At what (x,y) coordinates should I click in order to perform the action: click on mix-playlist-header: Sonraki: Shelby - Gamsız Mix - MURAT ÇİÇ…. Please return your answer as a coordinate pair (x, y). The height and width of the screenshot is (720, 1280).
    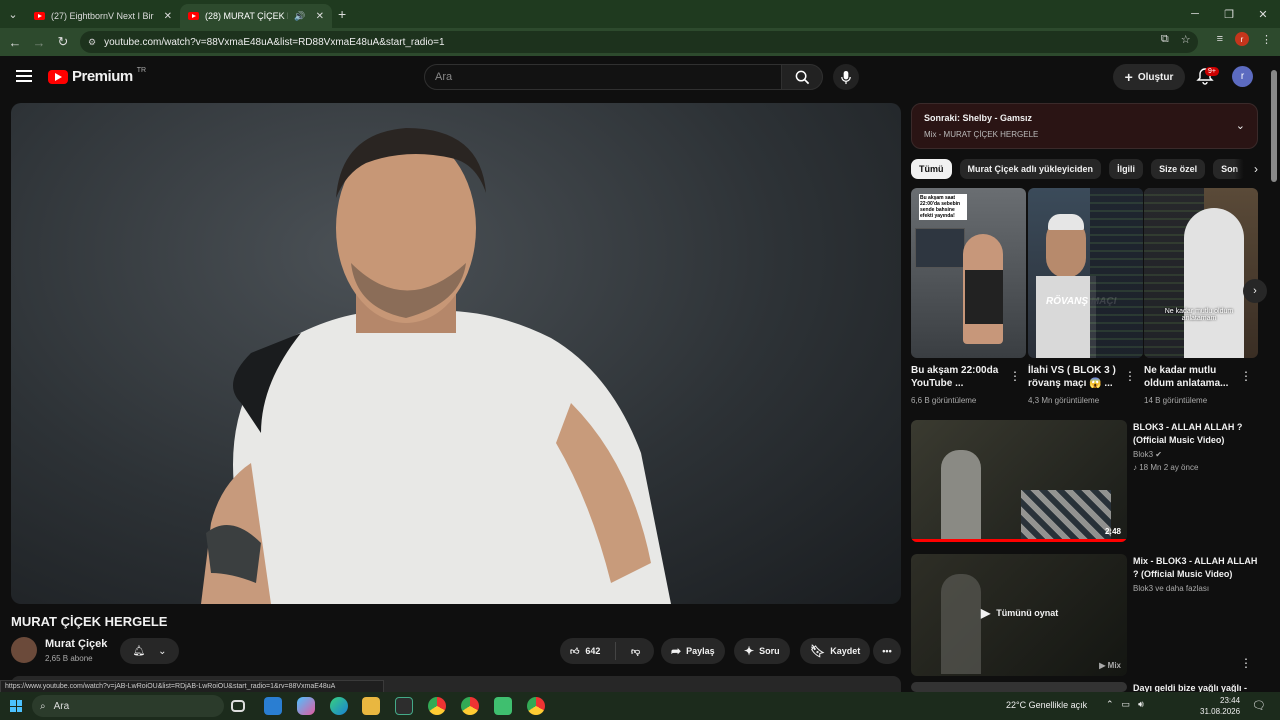
    Looking at the image, I should click on (1084, 126).